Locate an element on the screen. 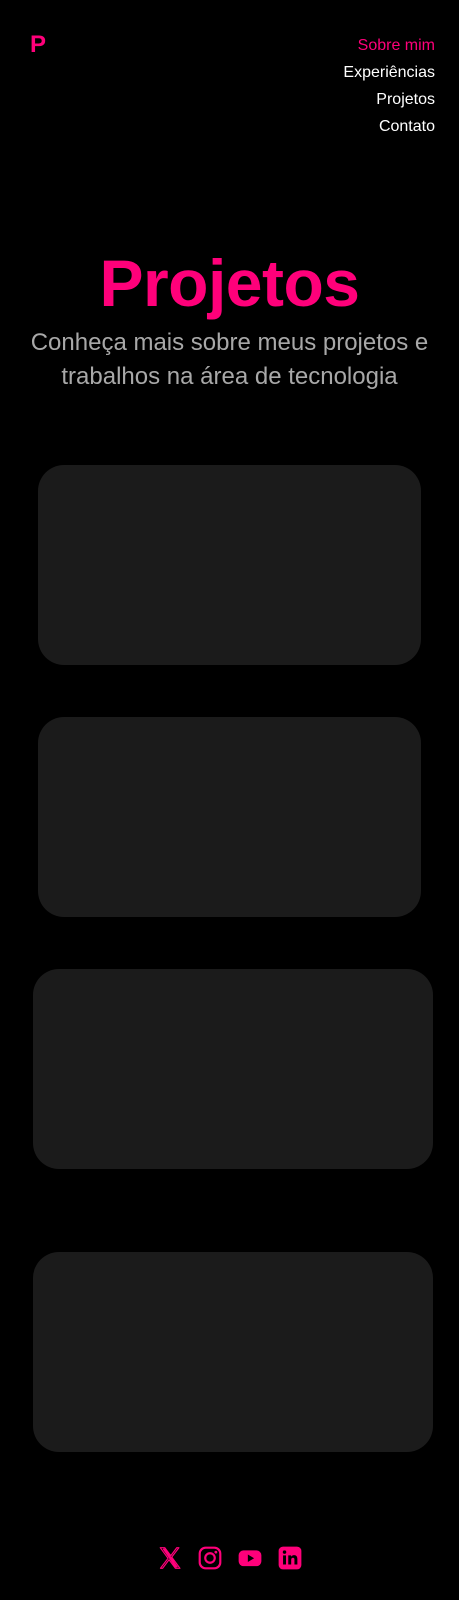 The image size is (459, 1600). instagram-link is located at coordinates (210, 1558).